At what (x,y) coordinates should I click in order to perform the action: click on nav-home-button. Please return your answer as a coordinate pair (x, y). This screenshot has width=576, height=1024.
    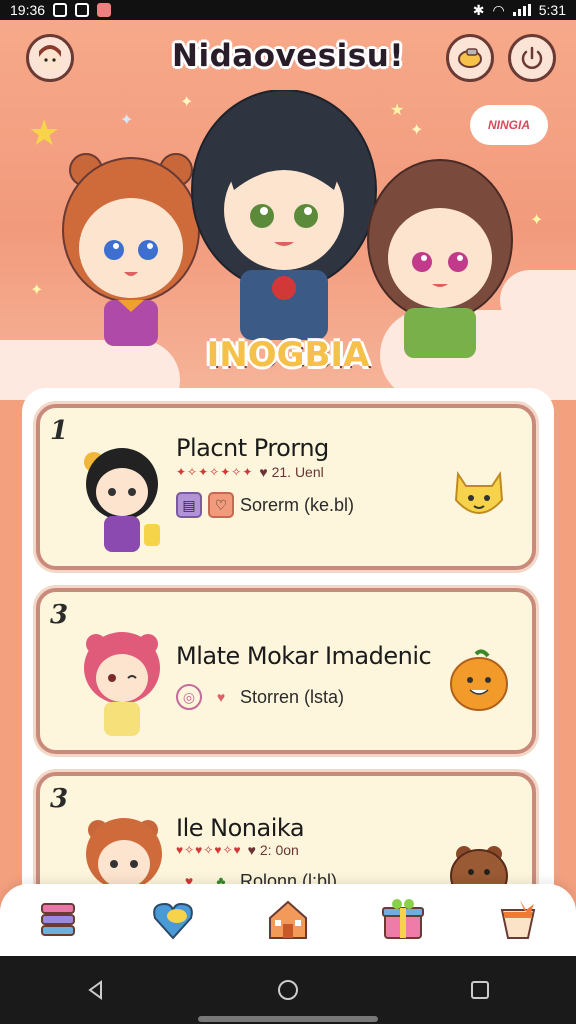
    Looking at the image, I should click on (288, 920).